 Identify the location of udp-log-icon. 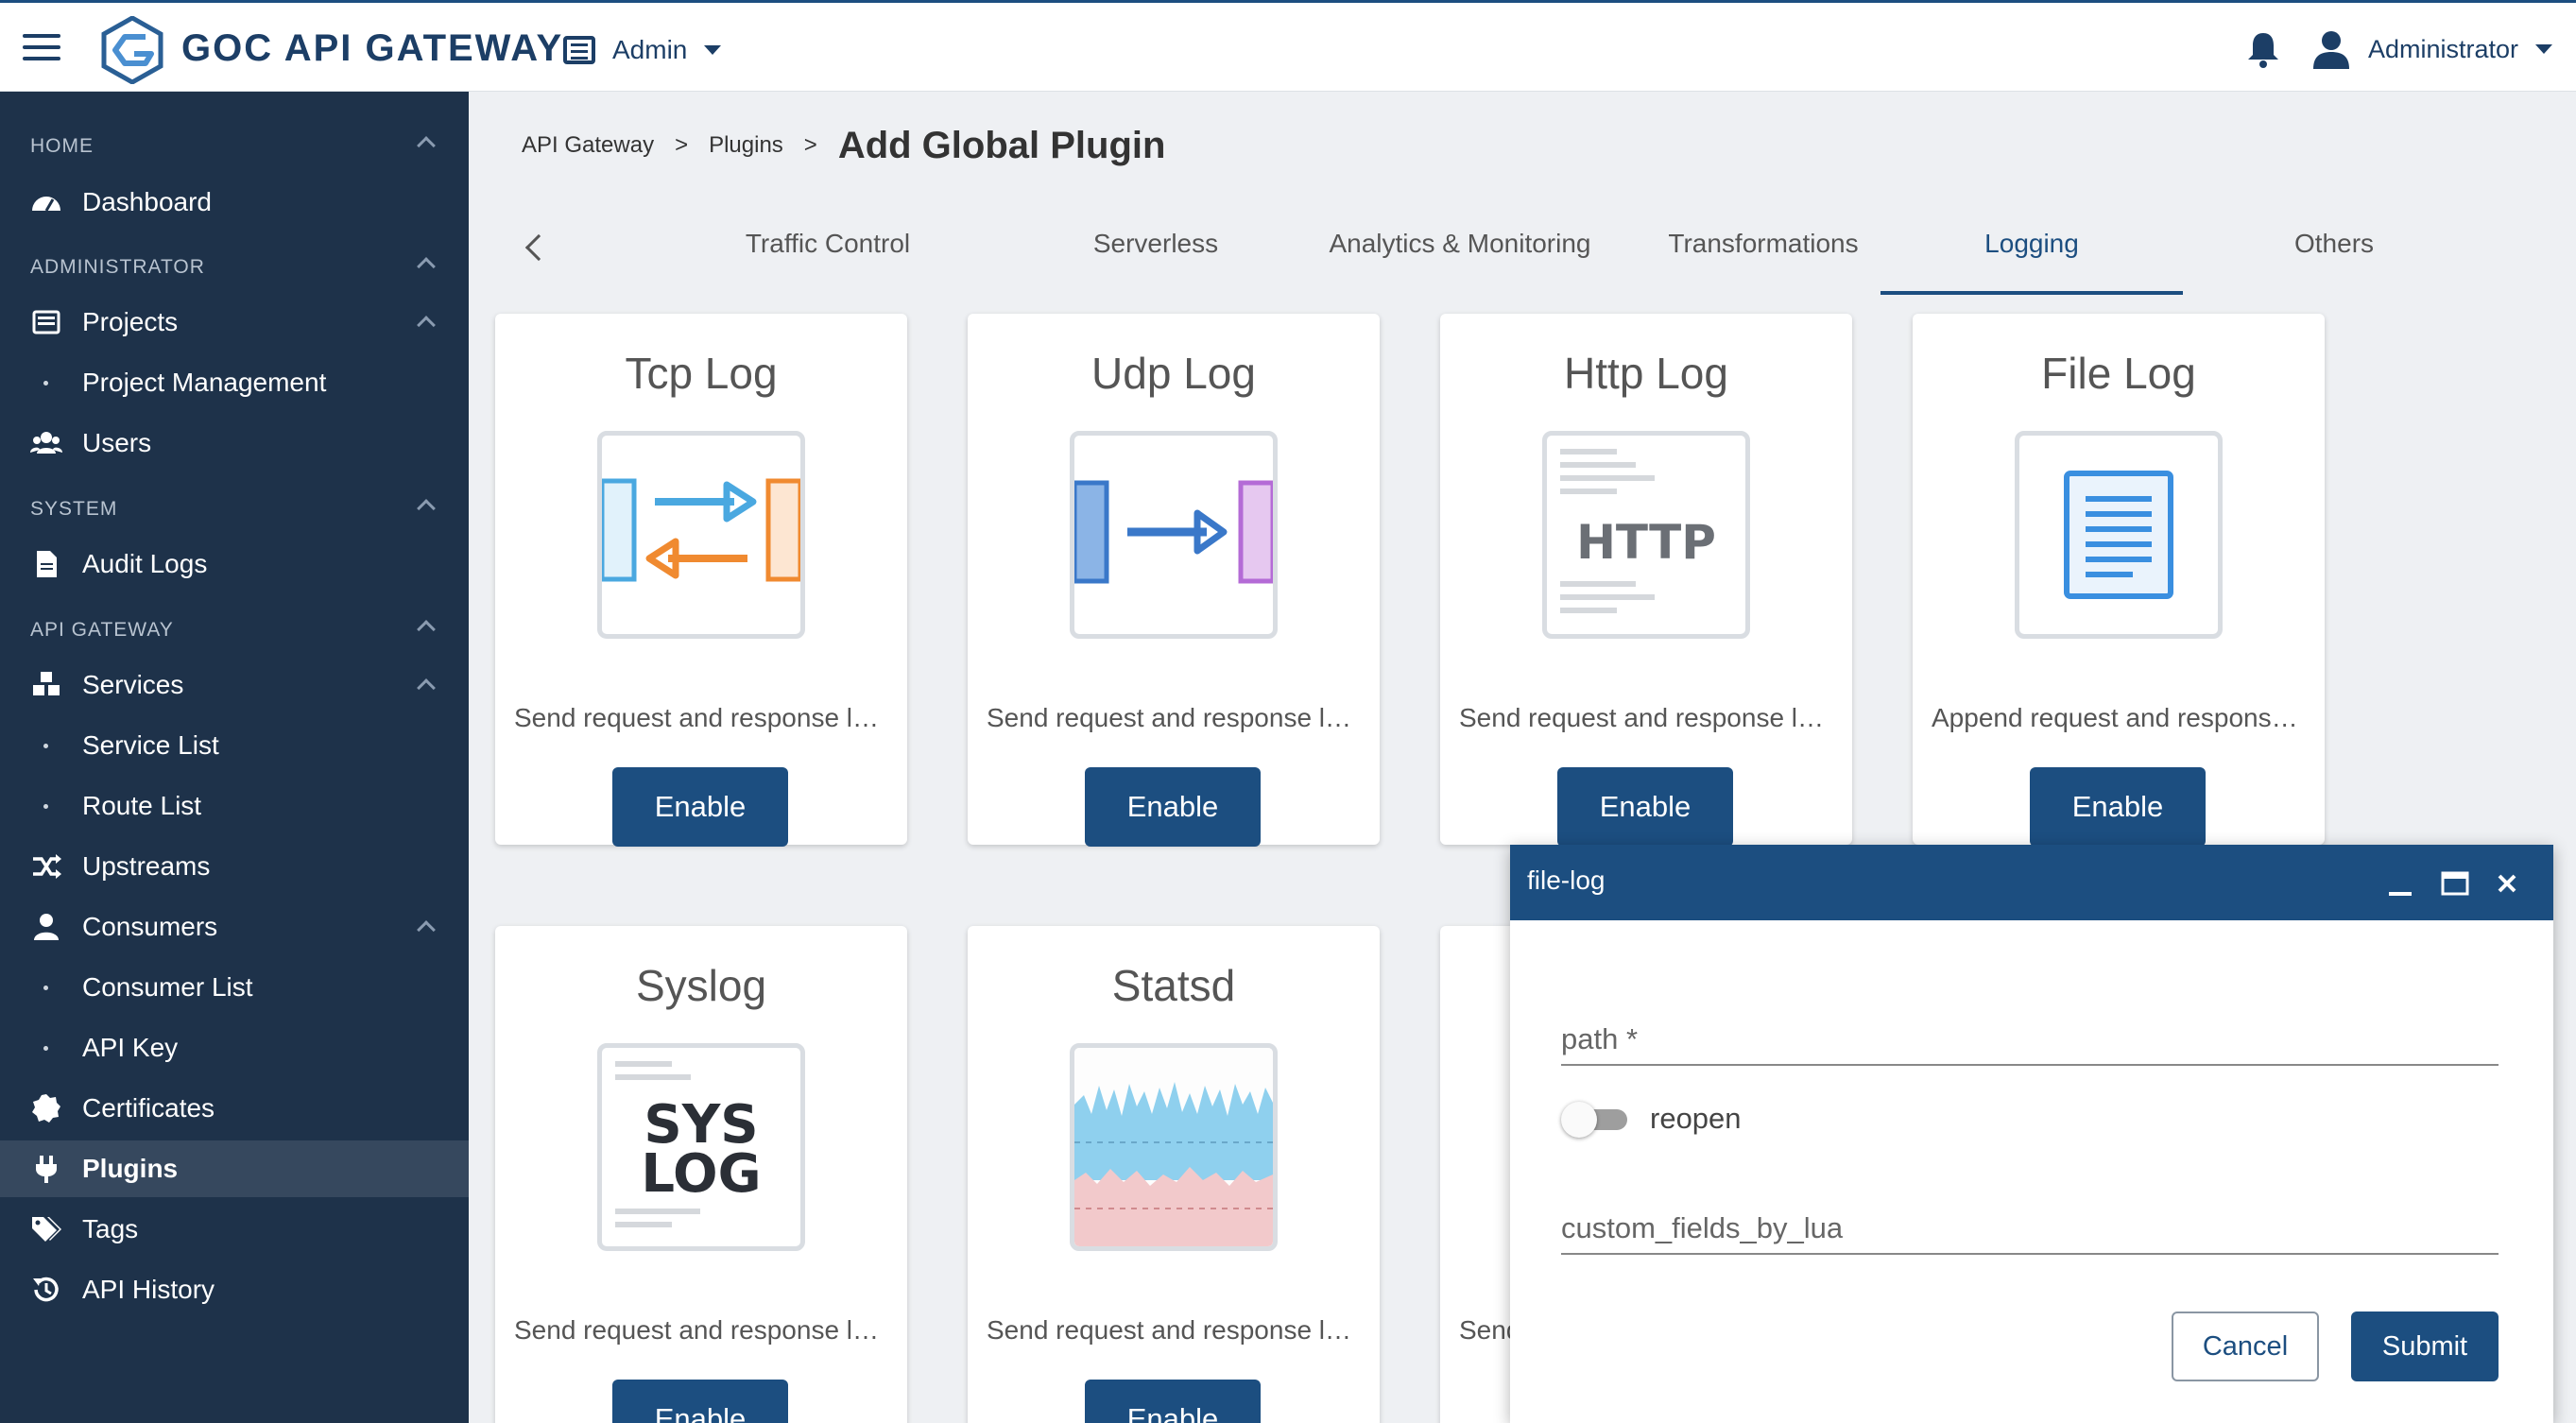
(1174, 535).